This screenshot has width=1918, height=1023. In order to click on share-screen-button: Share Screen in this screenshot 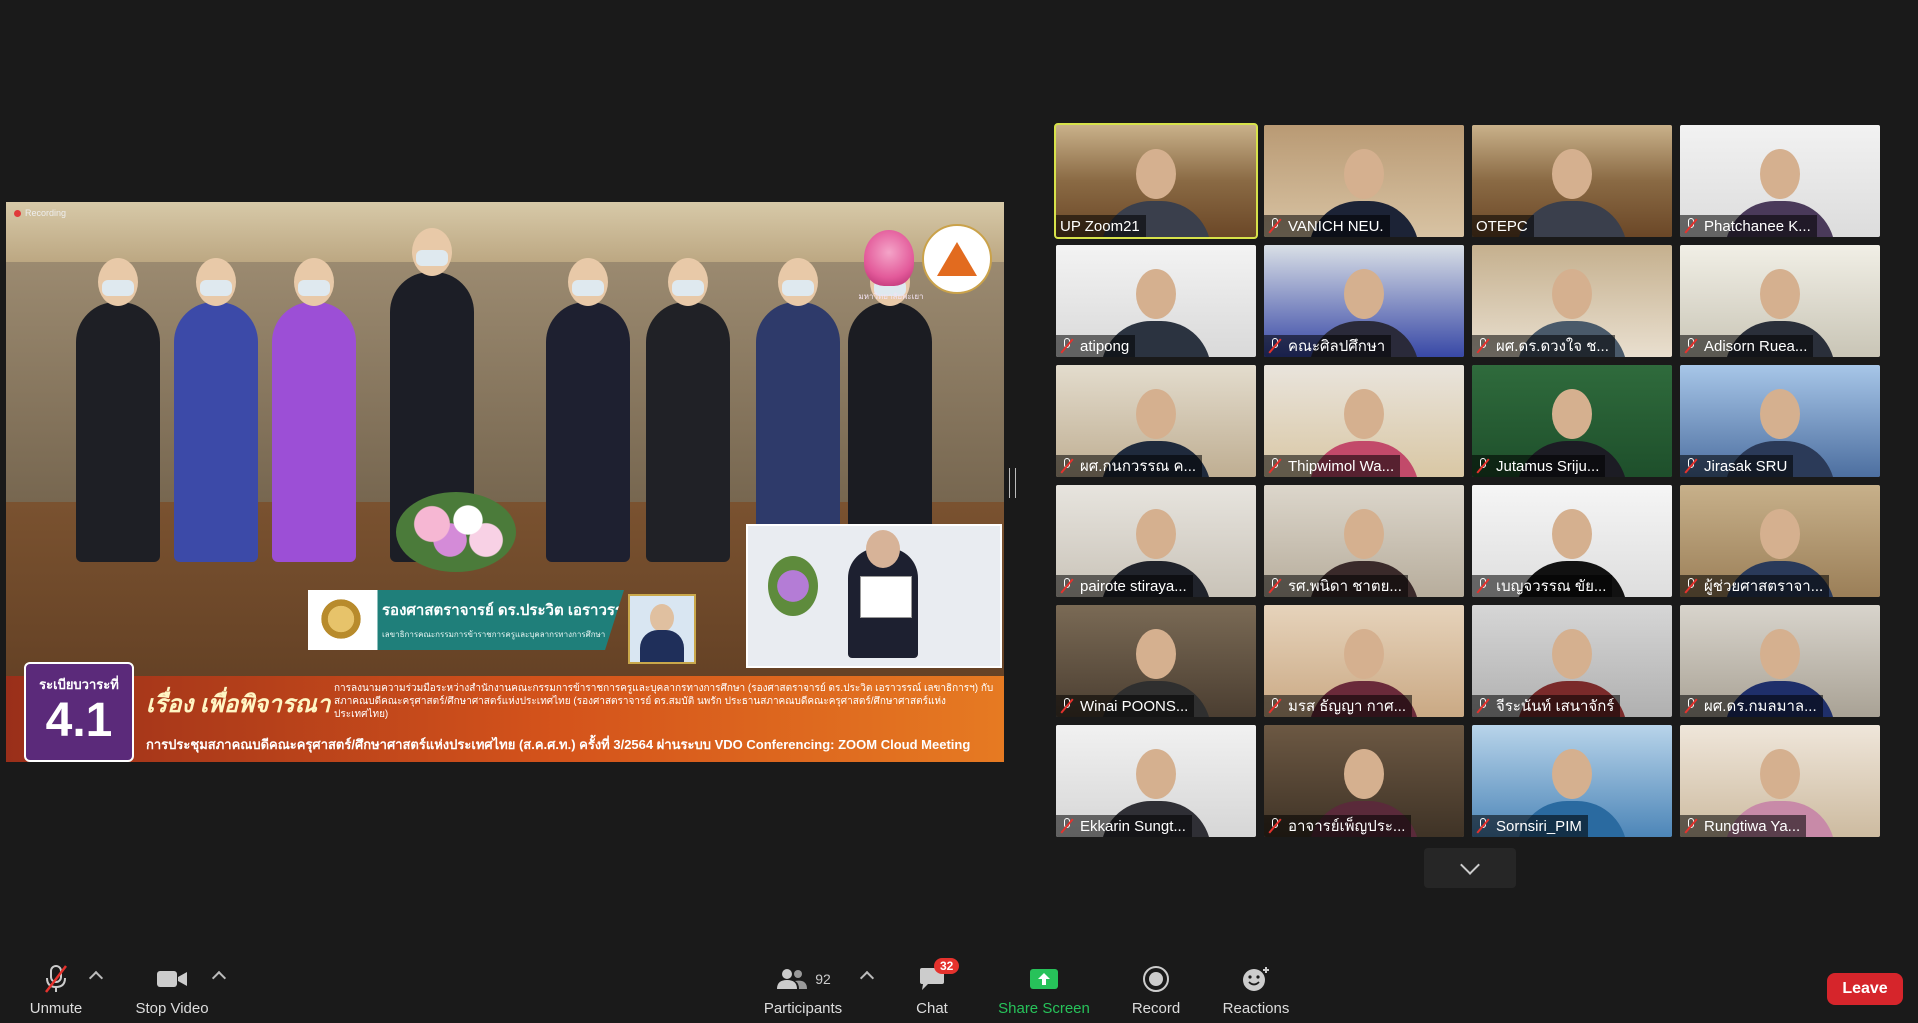, I will do `click(1044, 989)`.